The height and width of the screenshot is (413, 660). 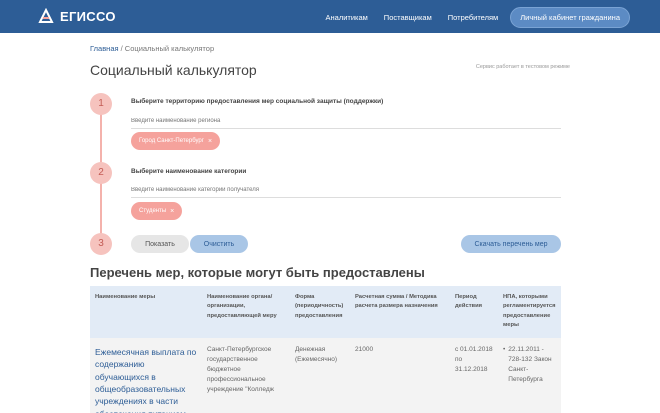 I want to click on column-header: Наименование меры, so click(x=125, y=297).